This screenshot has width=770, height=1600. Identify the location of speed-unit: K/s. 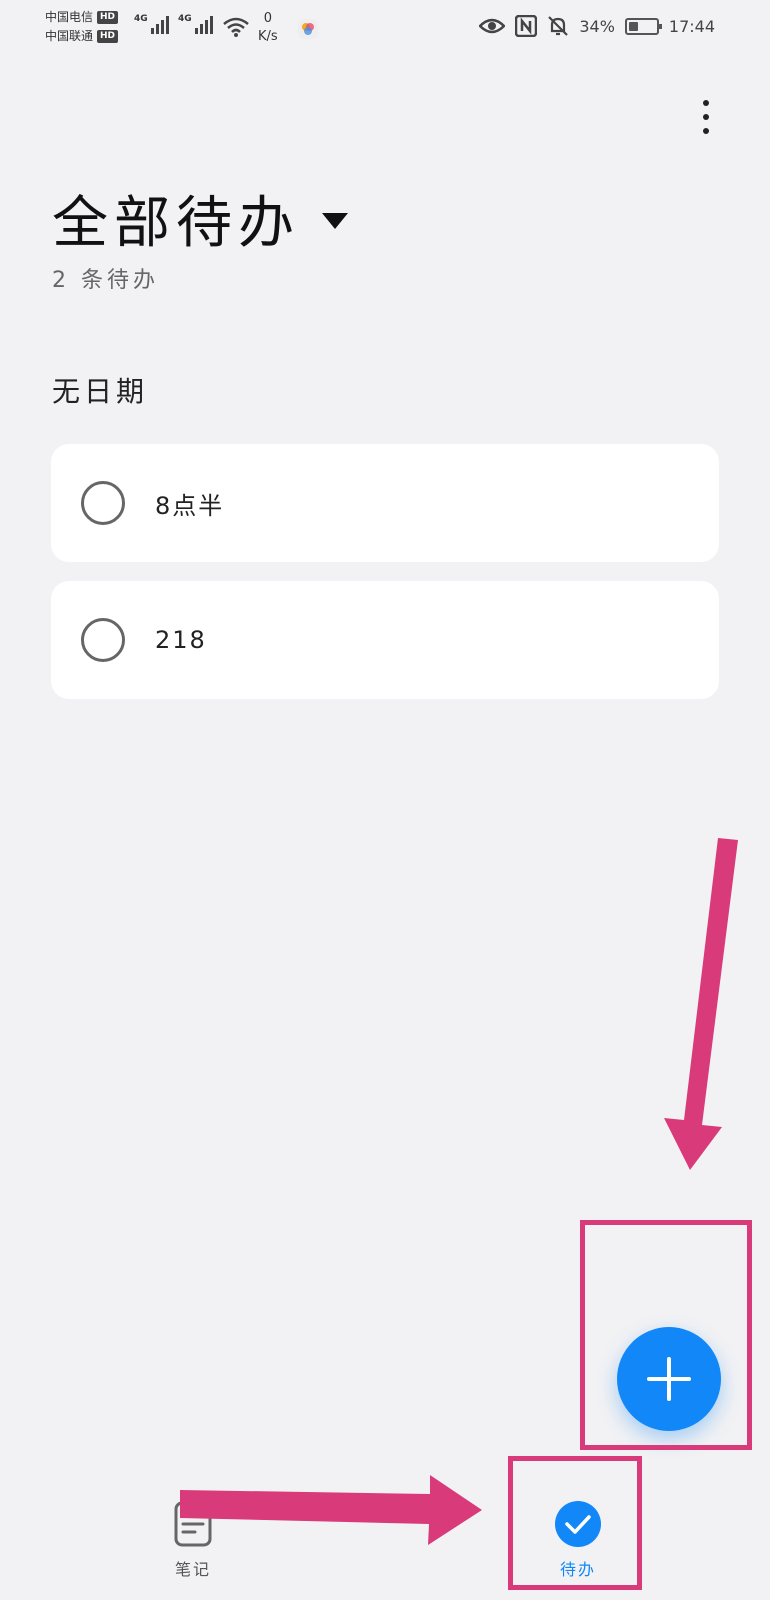
(268, 36).